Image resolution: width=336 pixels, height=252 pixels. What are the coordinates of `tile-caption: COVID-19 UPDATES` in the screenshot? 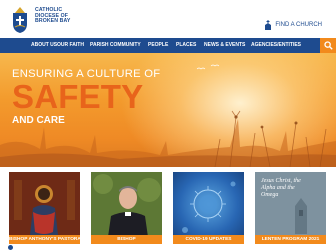 It's located at (208, 239).